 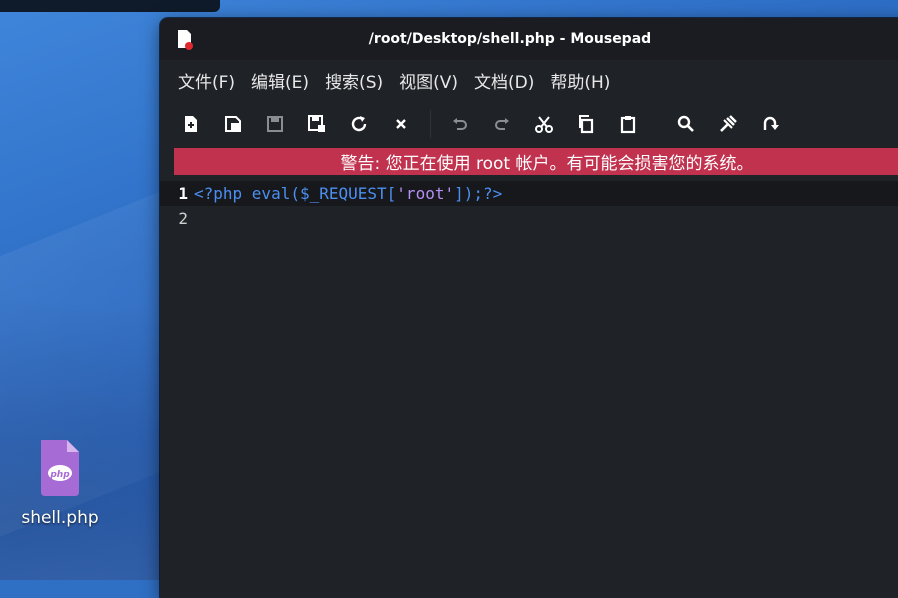 I want to click on menu-document: 文档(D), so click(x=504, y=80).